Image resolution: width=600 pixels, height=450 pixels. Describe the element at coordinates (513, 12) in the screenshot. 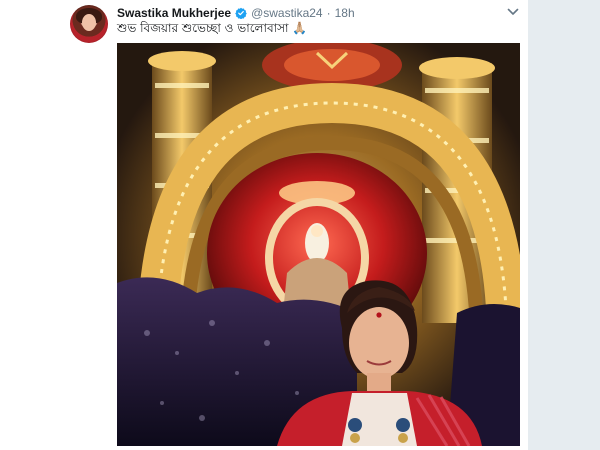

I see `chevron-down-icon` at that location.